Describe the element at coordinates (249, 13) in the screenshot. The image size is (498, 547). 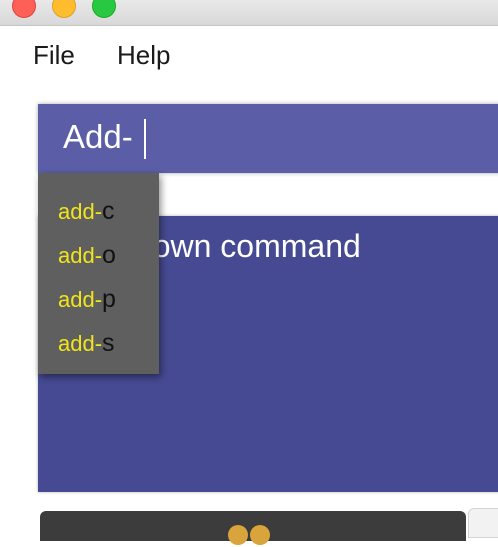
I see `window-titlebar` at that location.